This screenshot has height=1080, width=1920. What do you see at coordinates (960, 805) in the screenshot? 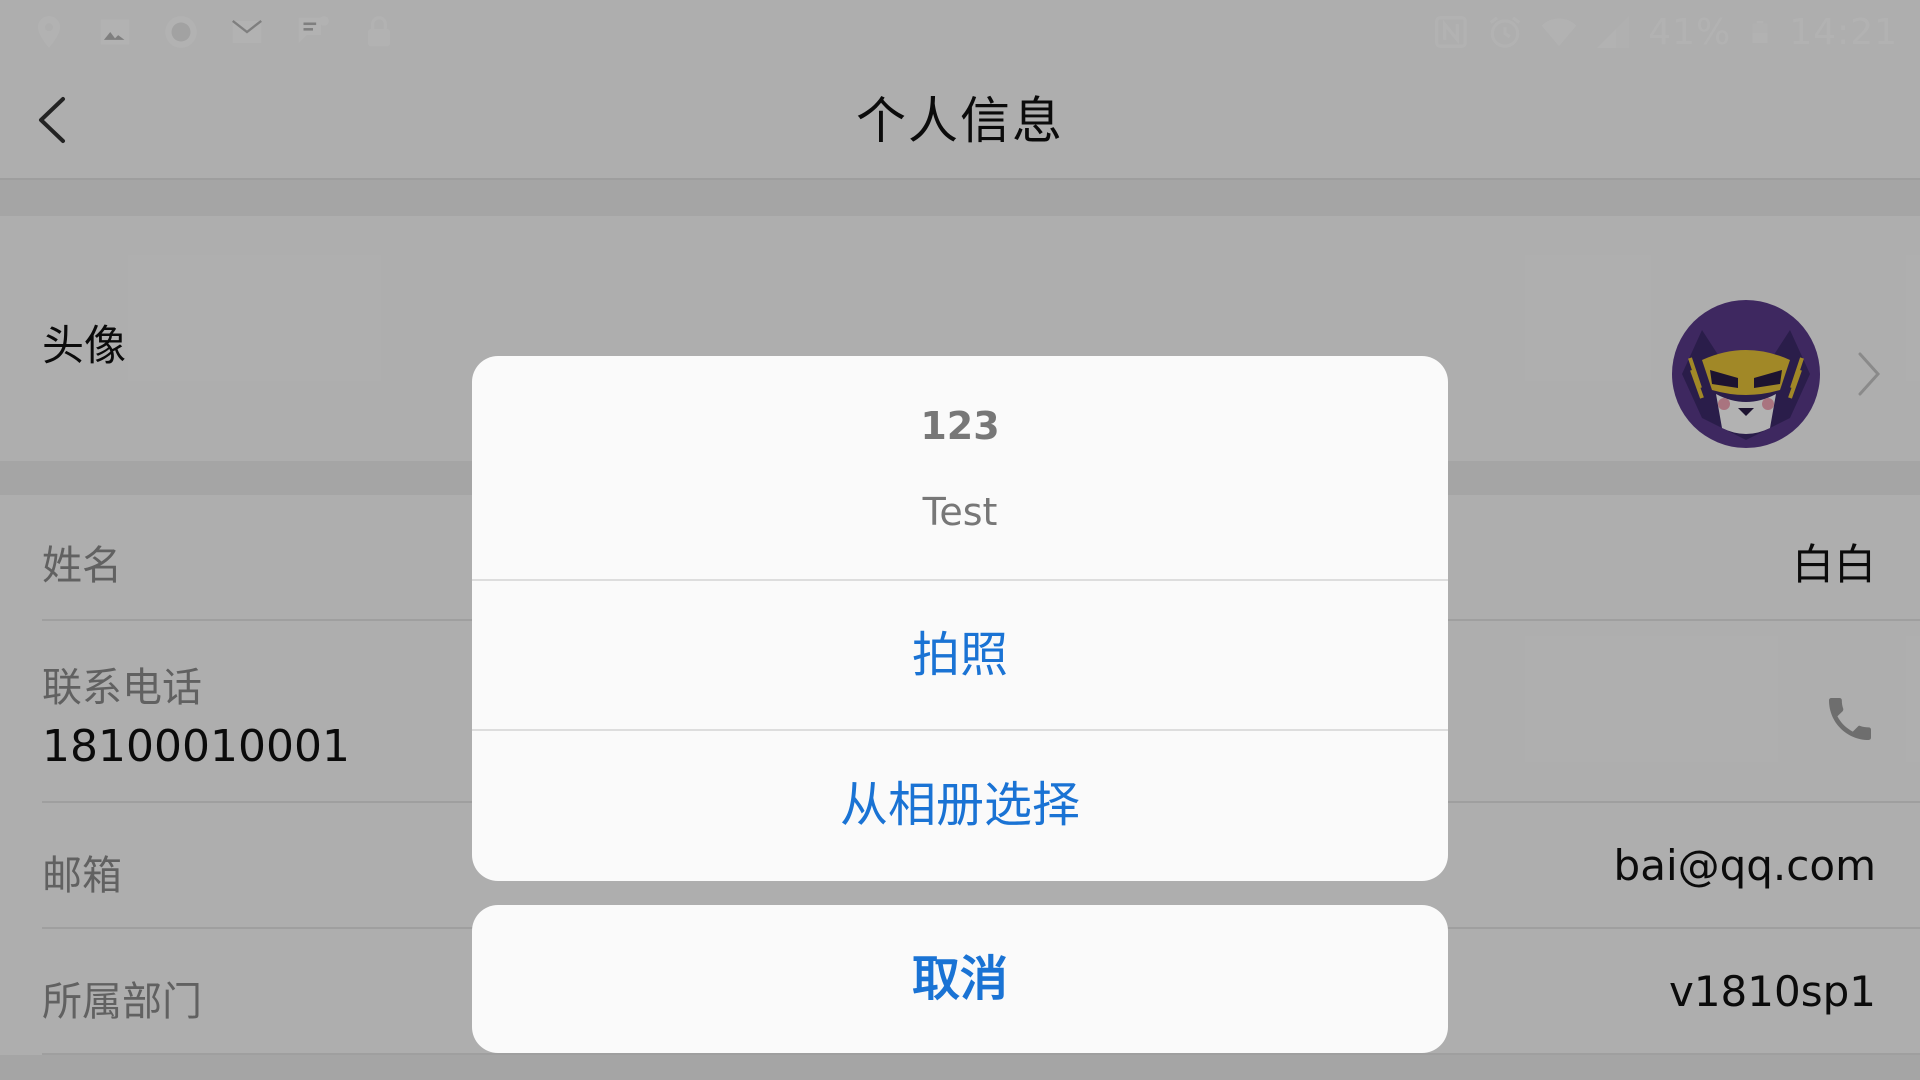
I see `choose-from-album-button: 从相册选择` at bounding box center [960, 805].